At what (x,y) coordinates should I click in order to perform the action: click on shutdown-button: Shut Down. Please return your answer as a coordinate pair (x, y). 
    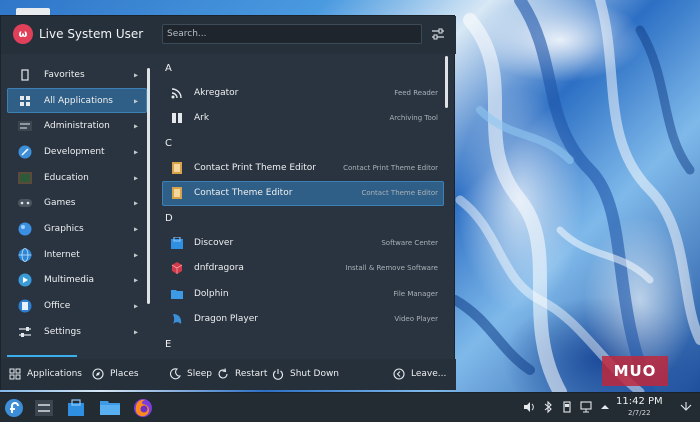
    Looking at the image, I should click on (305, 374).